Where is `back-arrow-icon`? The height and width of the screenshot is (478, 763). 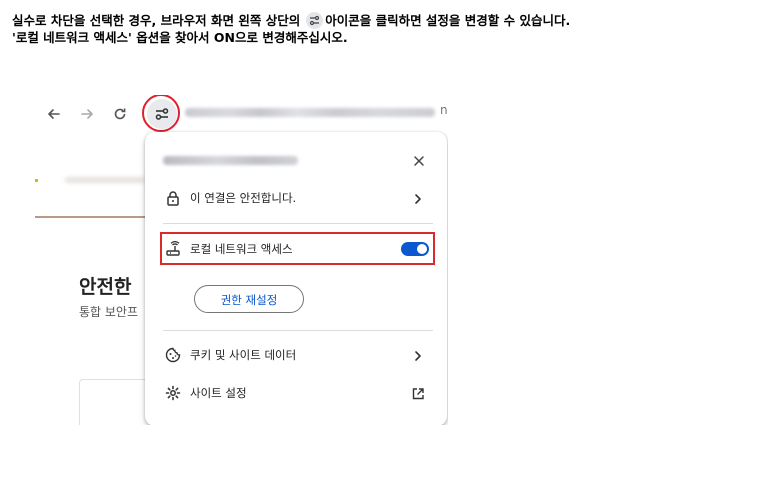
back-arrow-icon is located at coordinates (54, 114).